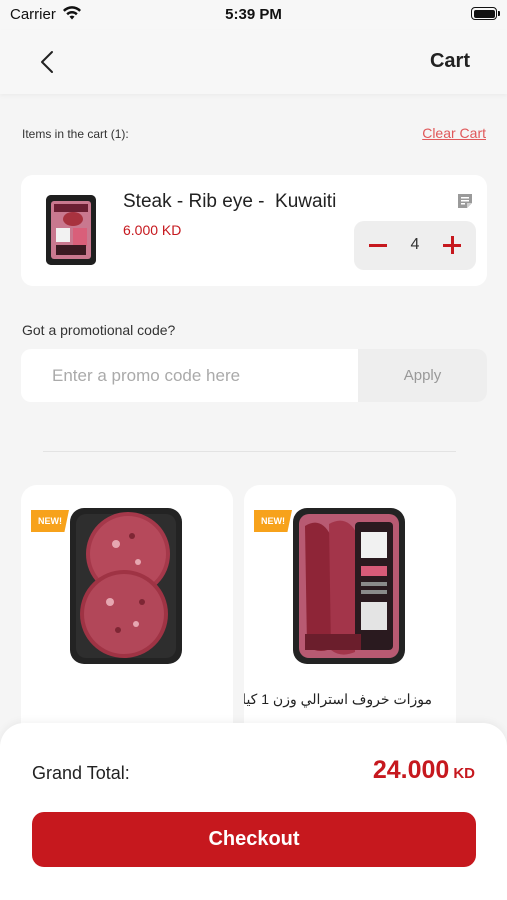  I want to click on promo-code-input, so click(189, 375).